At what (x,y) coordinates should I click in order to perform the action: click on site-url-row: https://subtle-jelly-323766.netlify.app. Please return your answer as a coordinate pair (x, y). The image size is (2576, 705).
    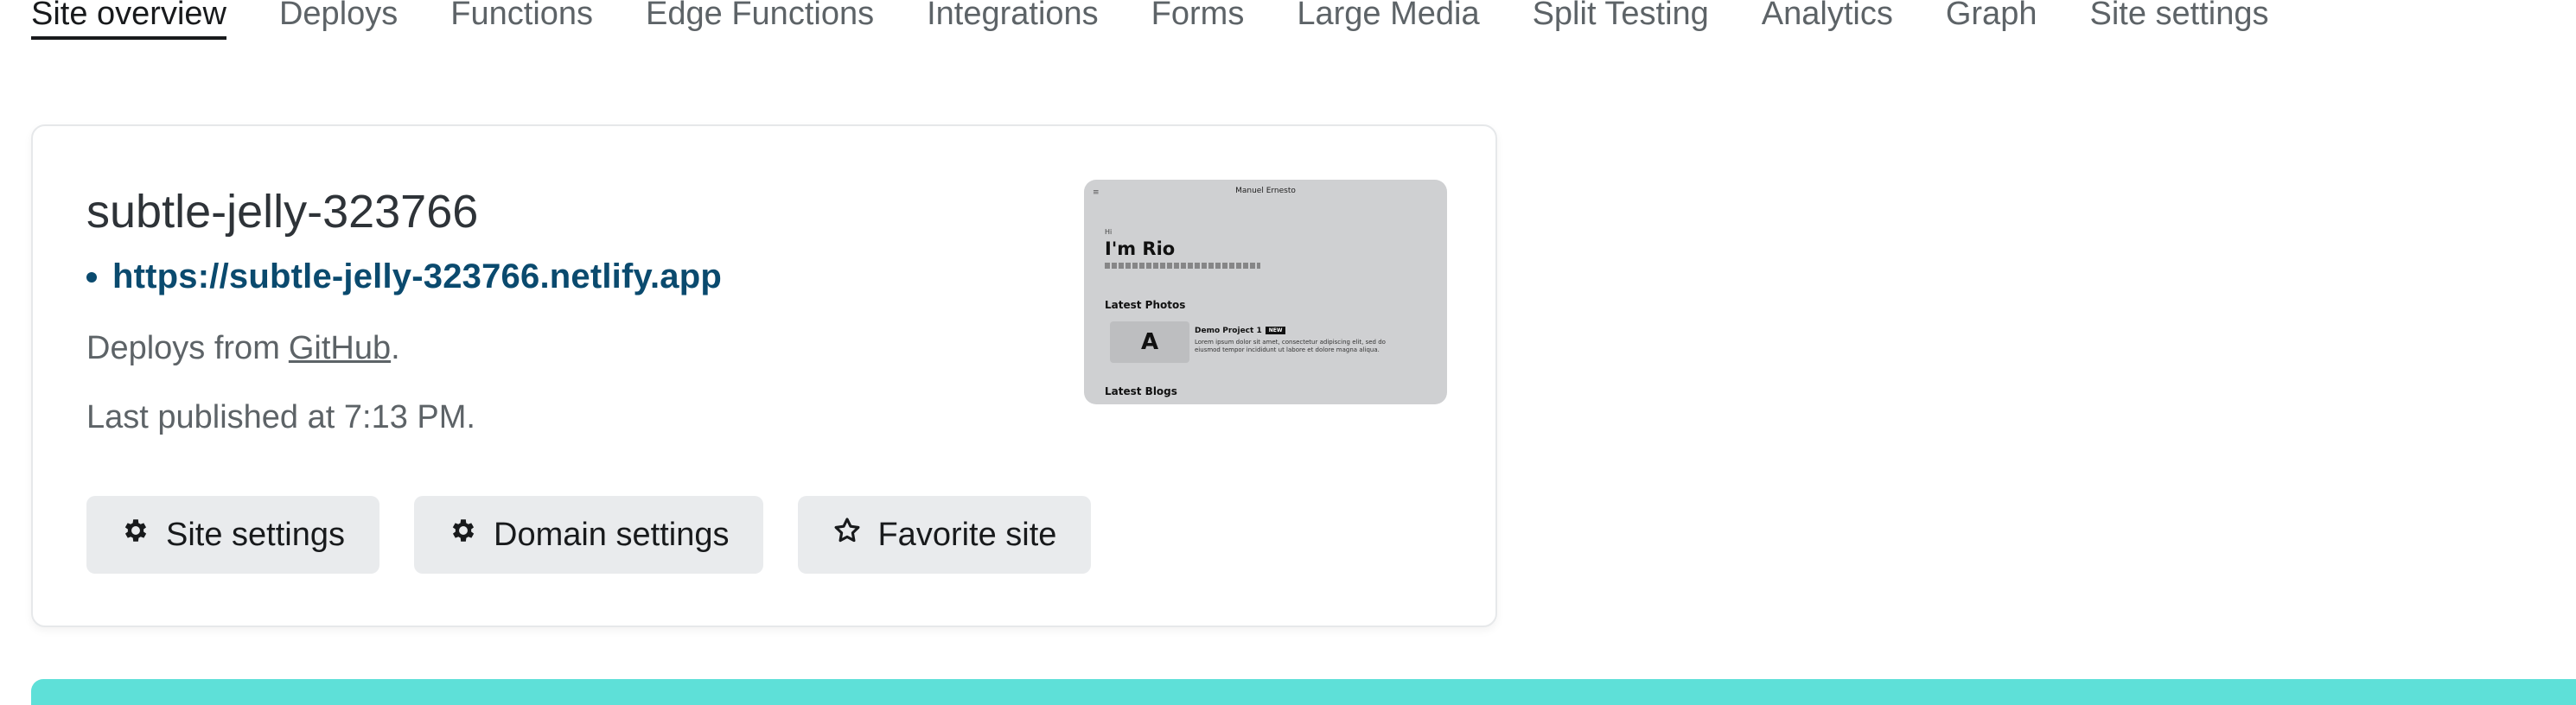
    Looking at the image, I should click on (404, 276).